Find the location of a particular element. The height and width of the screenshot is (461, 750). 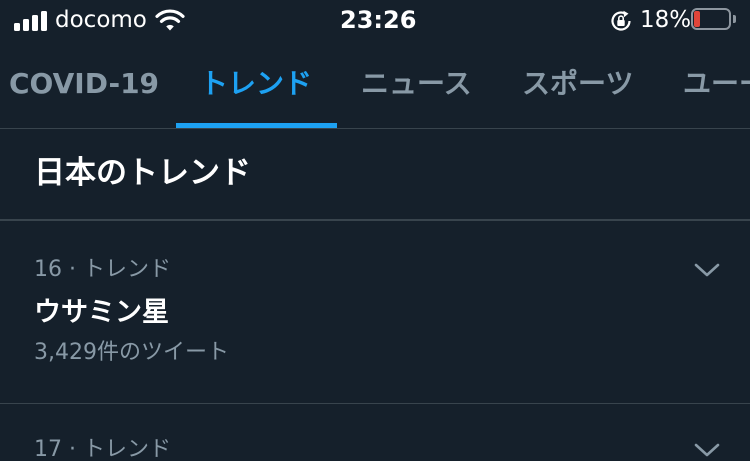

trend-rank-label: 16 · トレンド is located at coordinates (102, 269).